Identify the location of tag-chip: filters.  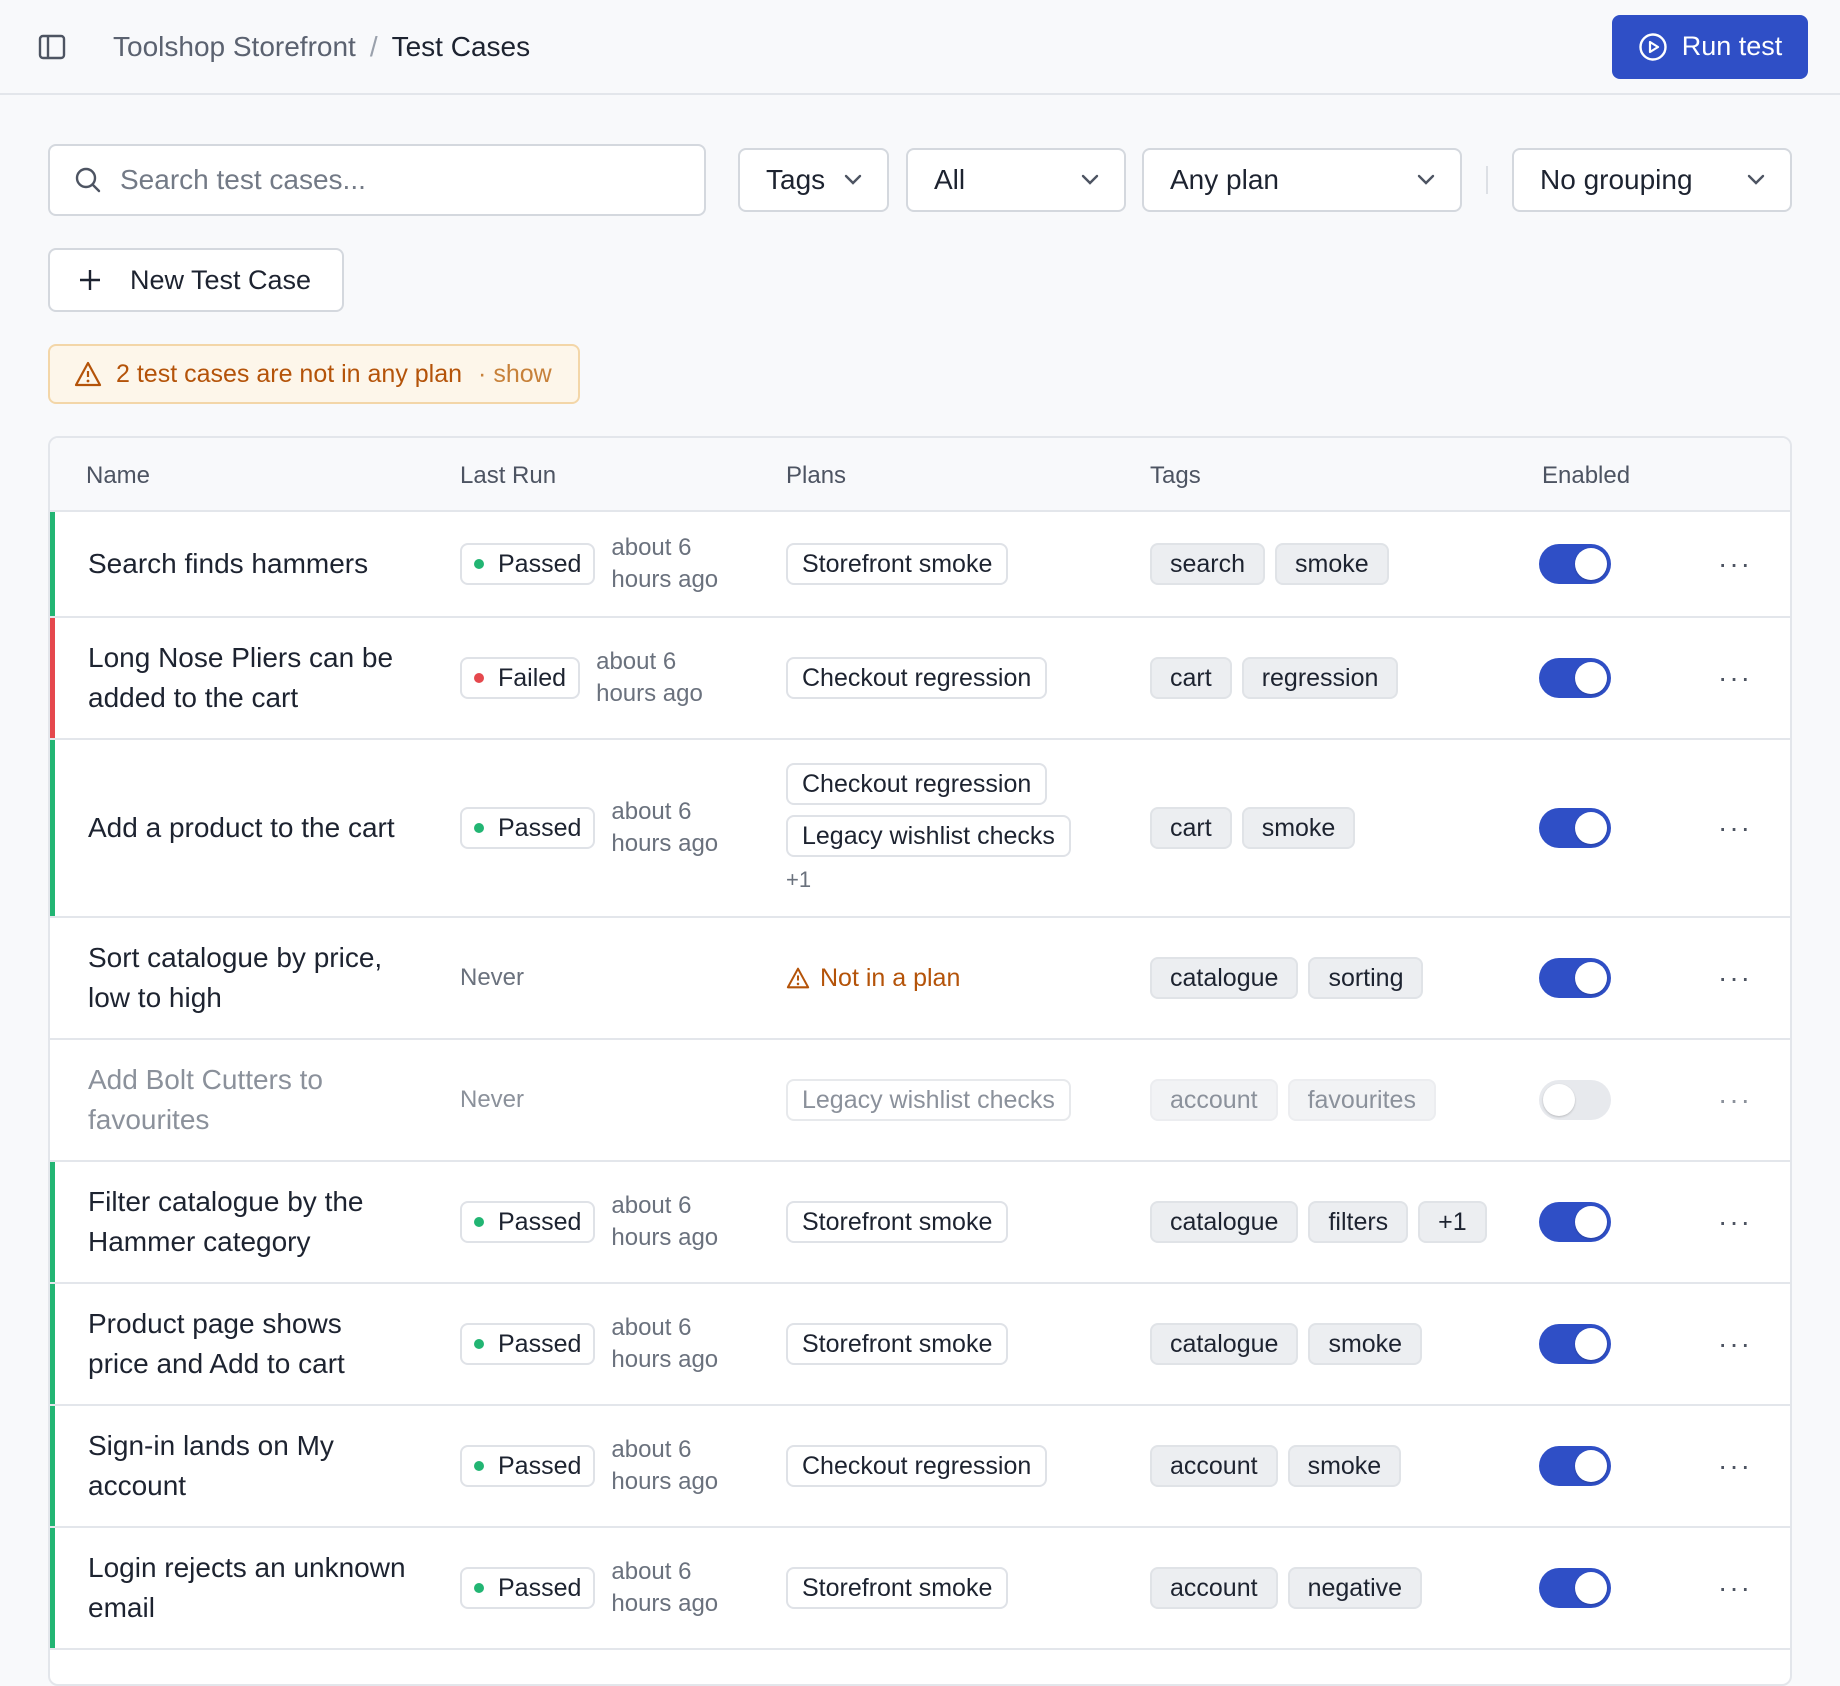
(1358, 1222).